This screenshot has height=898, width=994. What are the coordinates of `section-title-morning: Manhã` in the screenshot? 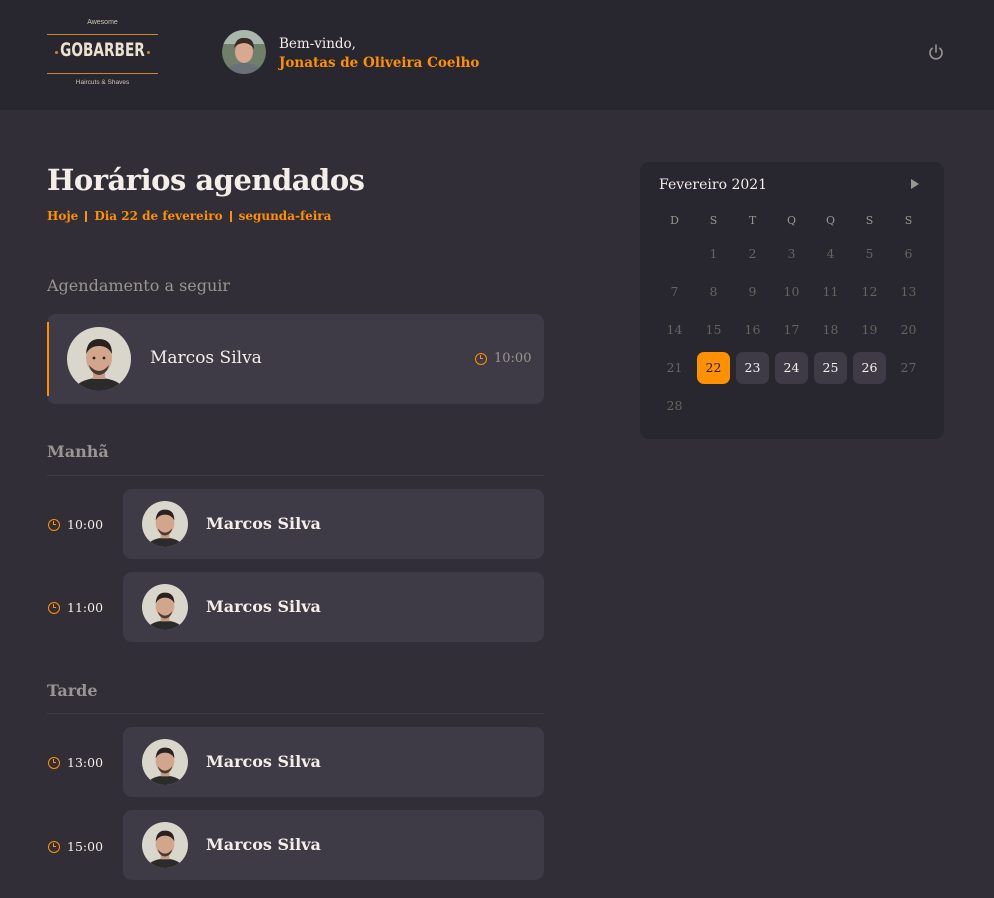 It's located at (78, 451).